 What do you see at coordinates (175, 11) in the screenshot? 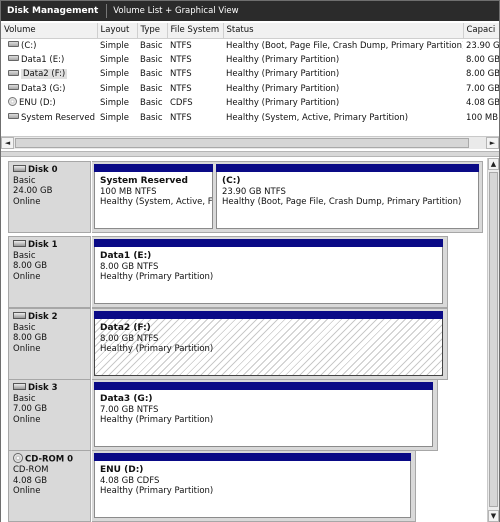
I see `view-mode-label: Volume List + Graphical View` at bounding box center [175, 11].